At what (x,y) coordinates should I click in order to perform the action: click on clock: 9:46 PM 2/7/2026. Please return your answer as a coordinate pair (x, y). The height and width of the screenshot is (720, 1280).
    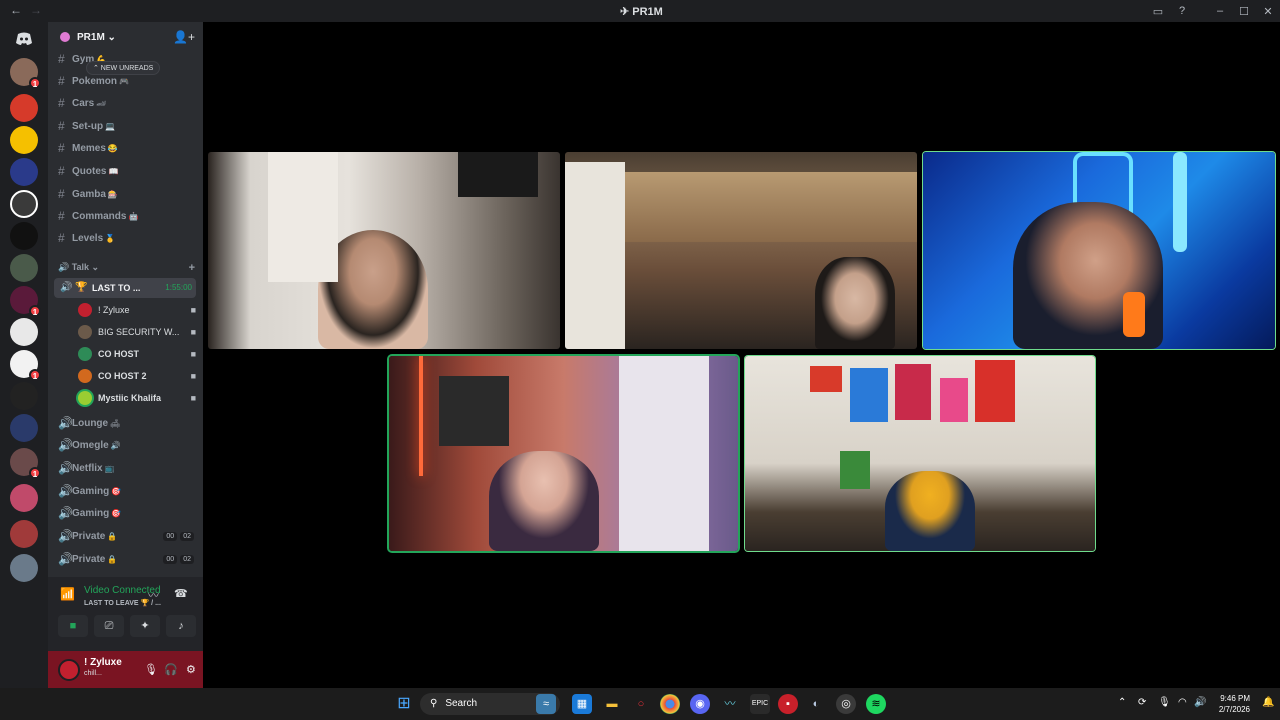
    Looking at the image, I should click on (1234, 704).